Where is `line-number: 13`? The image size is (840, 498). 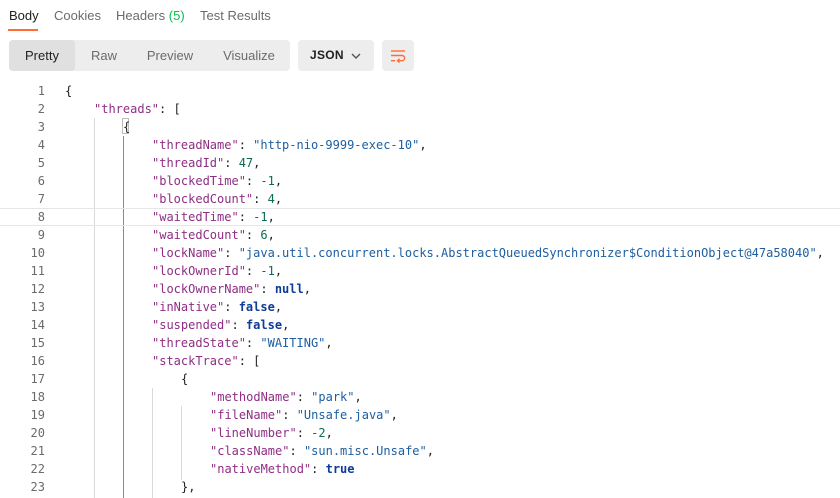
line-number: 13 is located at coordinates (37, 307).